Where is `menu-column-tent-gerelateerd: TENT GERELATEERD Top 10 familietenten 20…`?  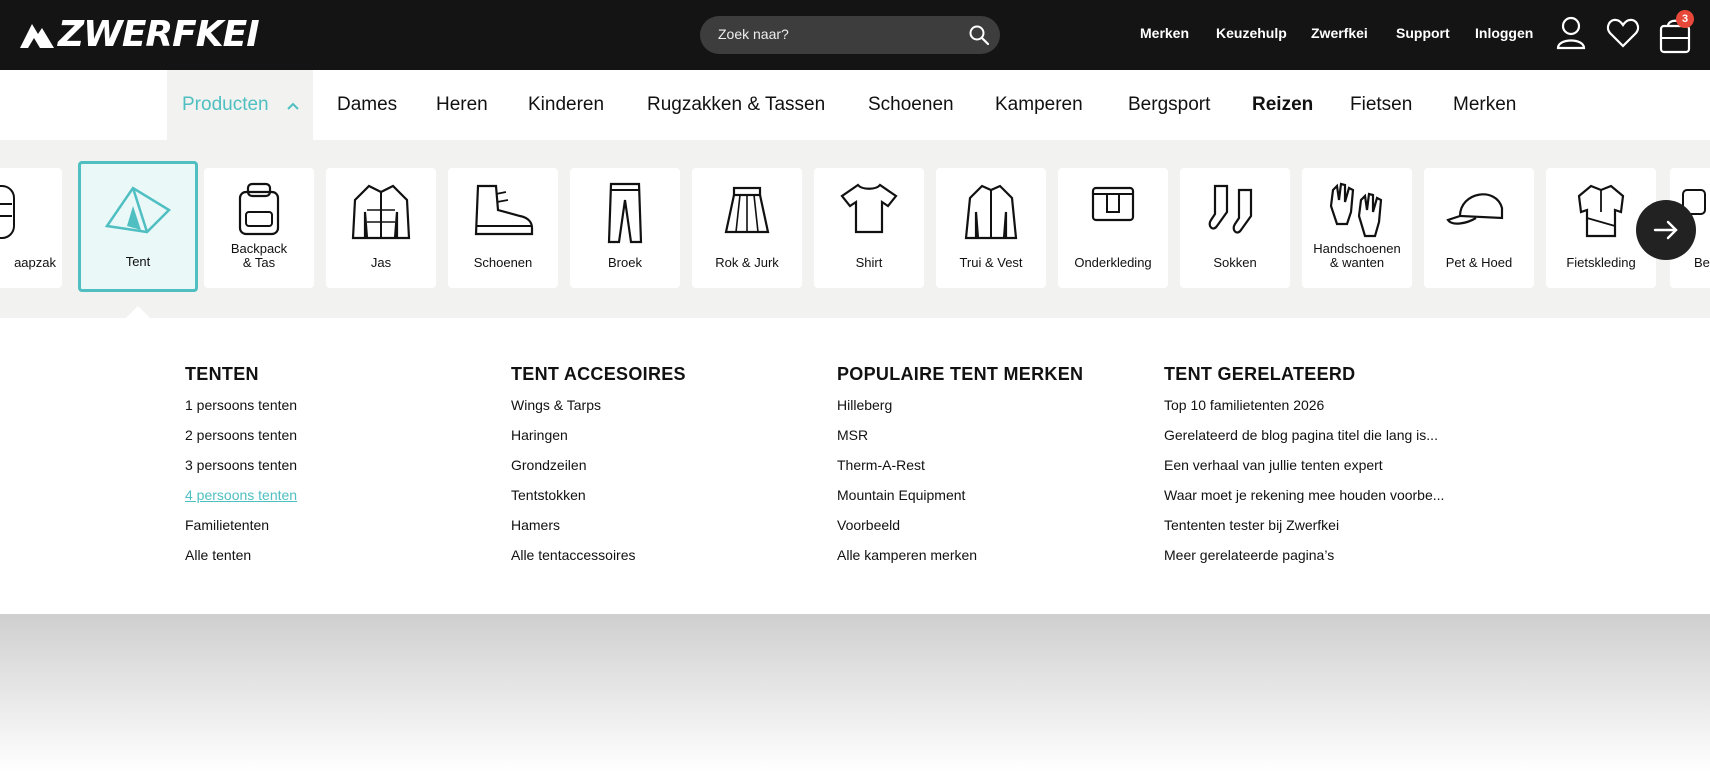
menu-column-tent-gerelateerd: TENT GERELATEERD Top 10 familietenten 20… is located at coordinates (1304, 469).